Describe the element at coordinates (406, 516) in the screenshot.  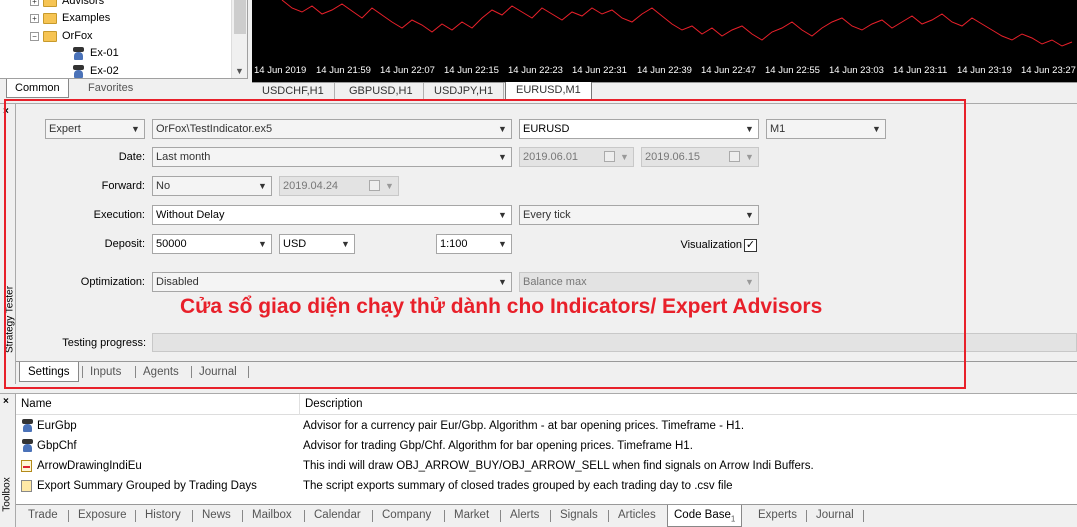
I see `tab-company: Company` at that location.